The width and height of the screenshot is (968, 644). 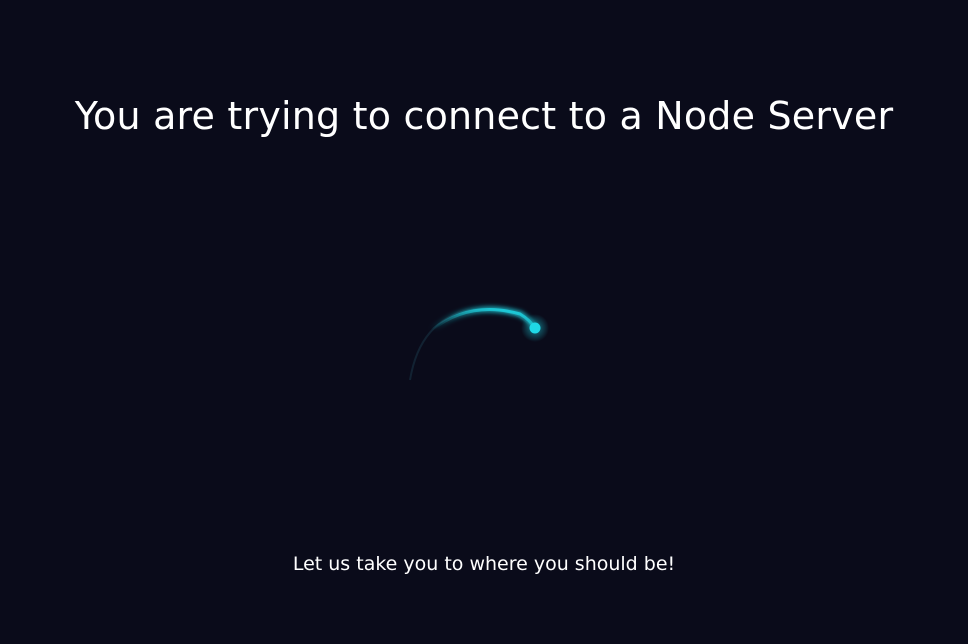 What do you see at coordinates (472, 344) in the screenshot?
I see `spinner-trail` at bounding box center [472, 344].